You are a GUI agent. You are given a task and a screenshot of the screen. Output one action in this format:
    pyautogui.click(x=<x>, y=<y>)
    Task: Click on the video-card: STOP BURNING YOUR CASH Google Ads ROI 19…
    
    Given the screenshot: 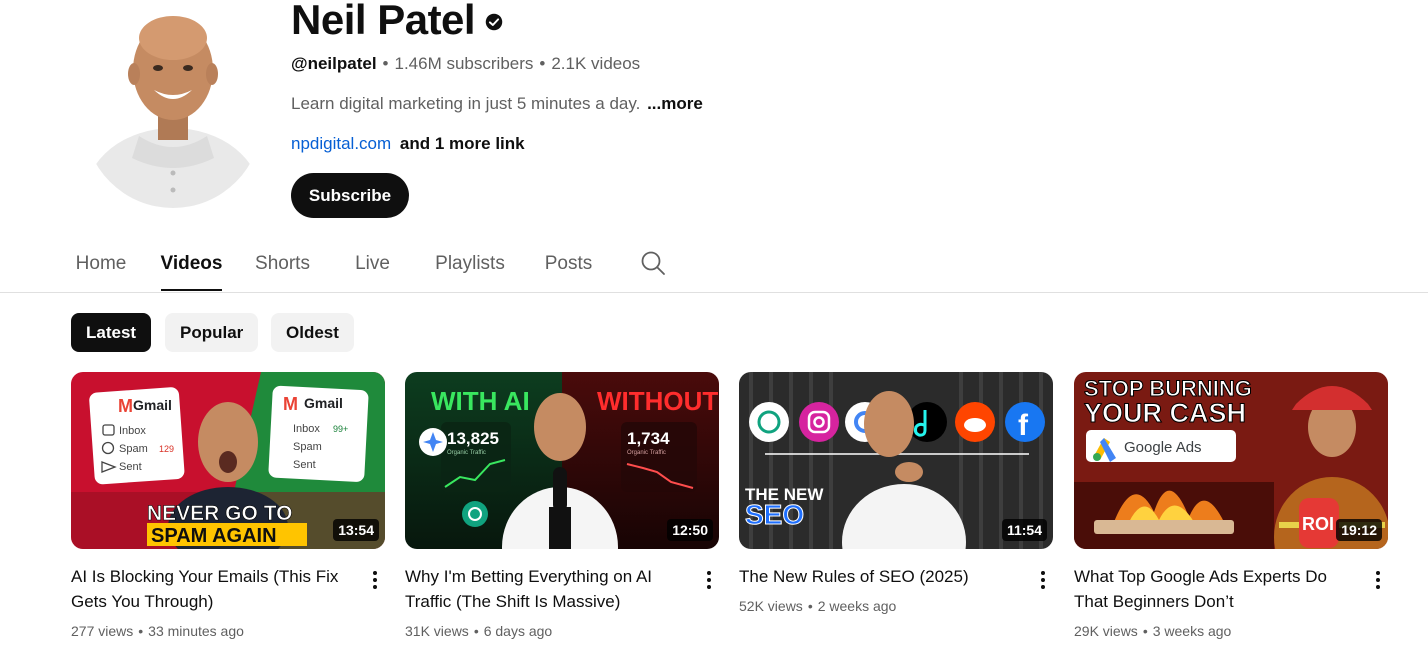 What is the action you would take?
    pyautogui.click(x=1232, y=505)
    